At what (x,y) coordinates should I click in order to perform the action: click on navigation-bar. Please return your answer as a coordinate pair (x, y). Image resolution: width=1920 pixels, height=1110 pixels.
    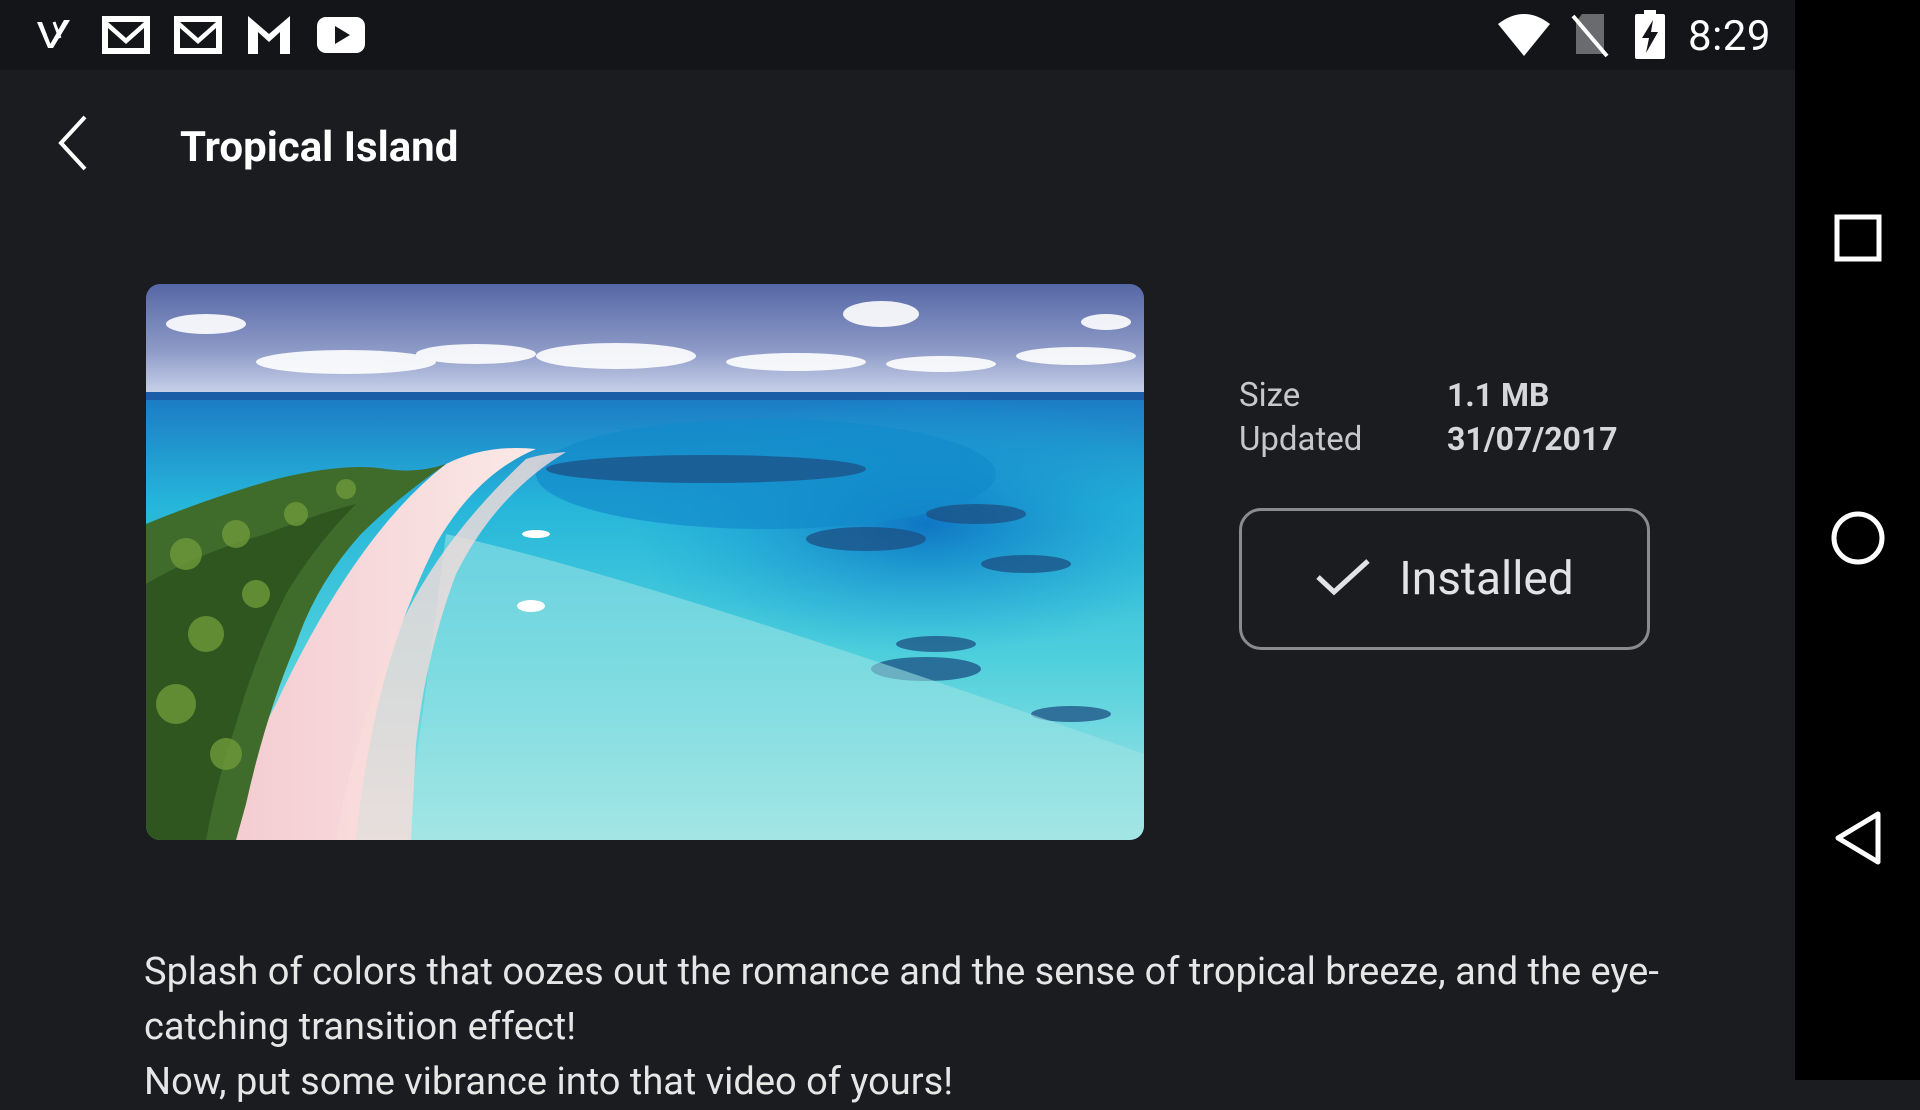
    Looking at the image, I should click on (1857, 540).